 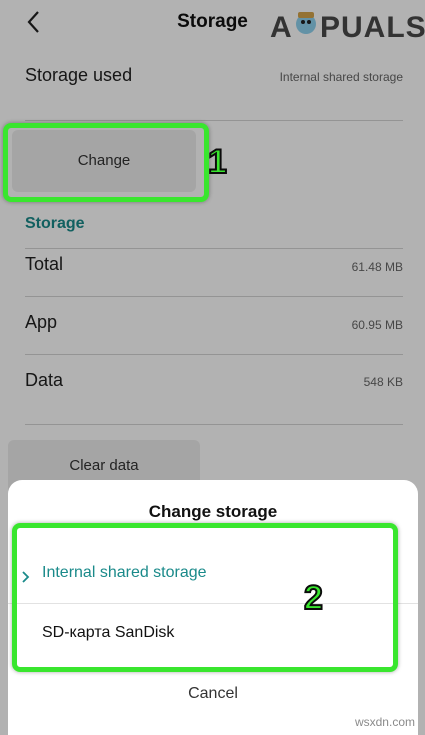 What do you see at coordinates (313, 598) in the screenshot?
I see `annotation-number-2: 2` at bounding box center [313, 598].